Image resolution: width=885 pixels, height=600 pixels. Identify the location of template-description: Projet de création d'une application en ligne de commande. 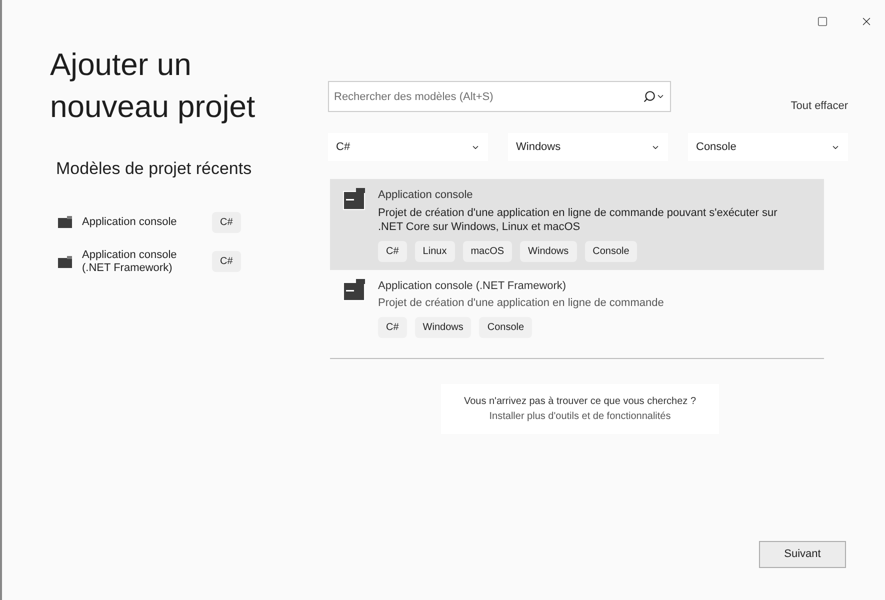
(521, 303).